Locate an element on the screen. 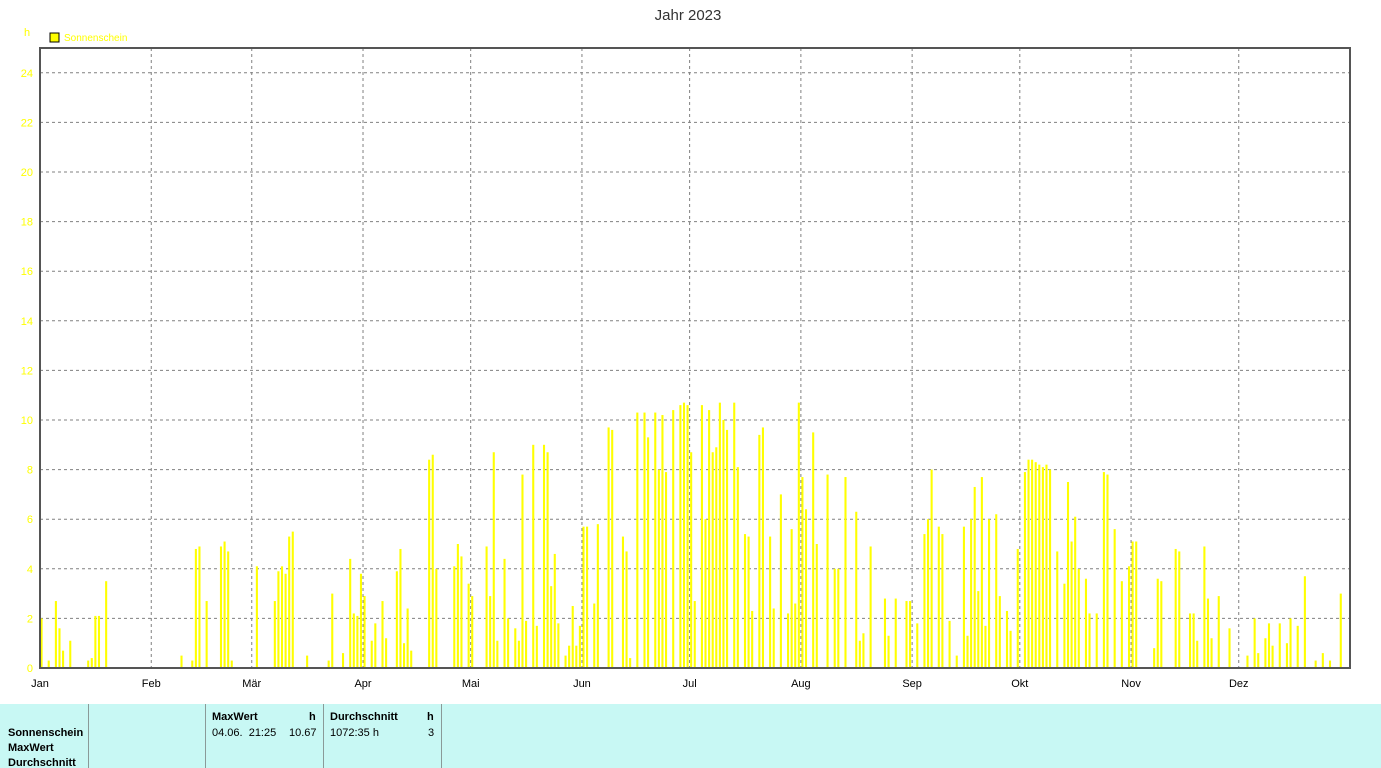 The width and height of the screenshot is (1381, 768). x-tick-label: Jan is located at coordinates (40, 684).